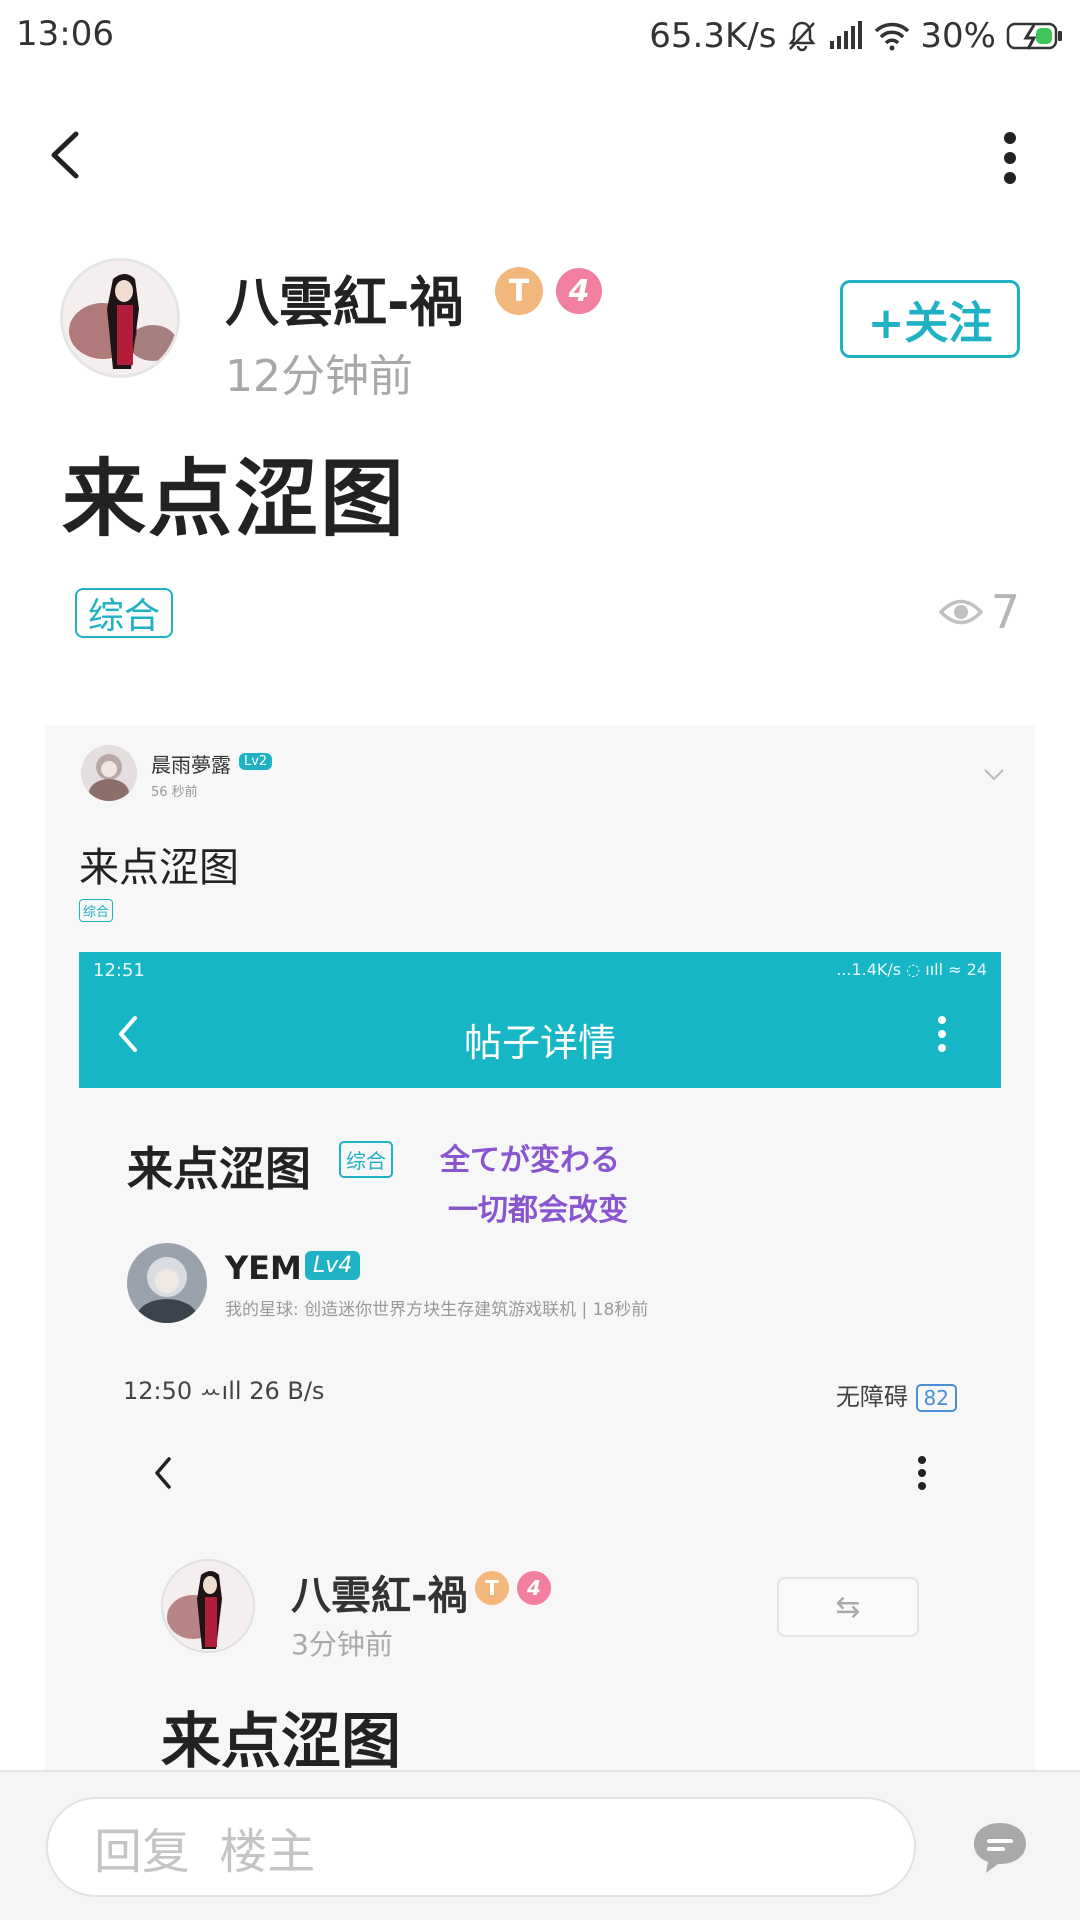 The width and height of the screenshot is (1080, 1920). I want to click on embedded-status-left-2: 12:50 ꕀıll 26 B/s, so click(224, 1391).